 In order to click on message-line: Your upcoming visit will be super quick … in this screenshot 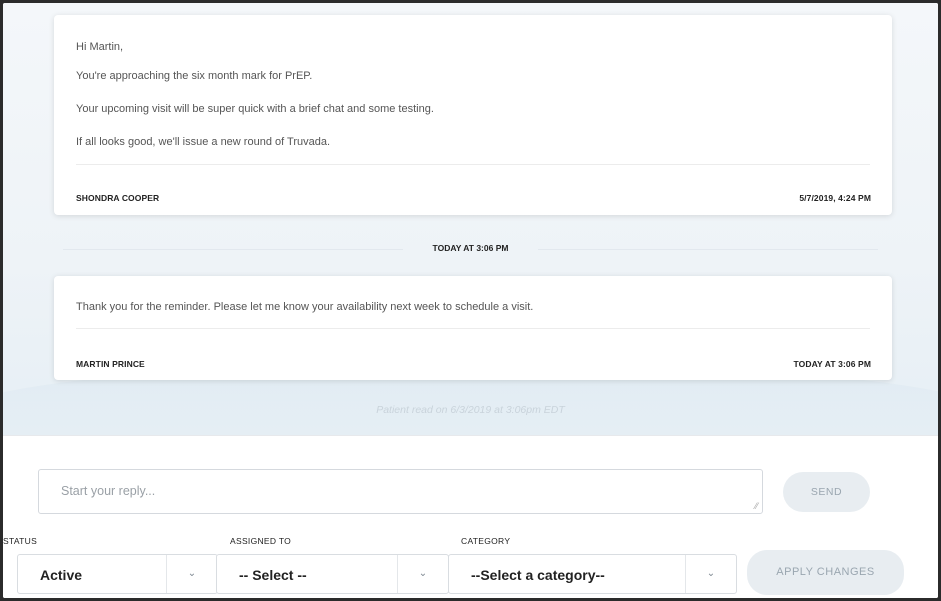, I will do `click(255, 109)`.